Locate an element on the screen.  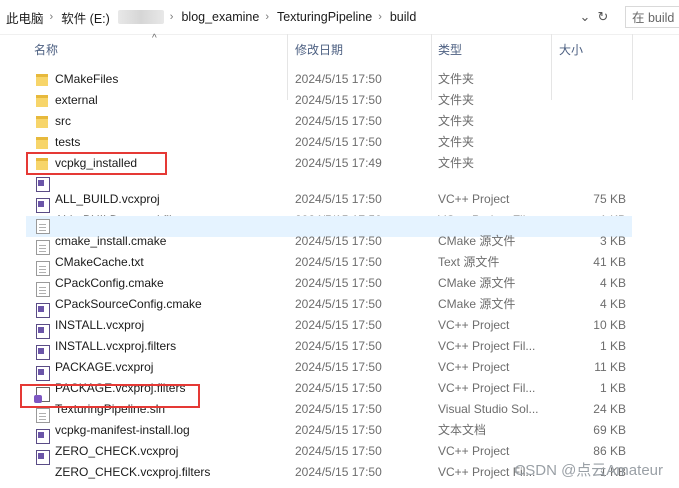
column-headers: ^ 名称 修改日期 类型 大小 is located at coordinates (339, 66).